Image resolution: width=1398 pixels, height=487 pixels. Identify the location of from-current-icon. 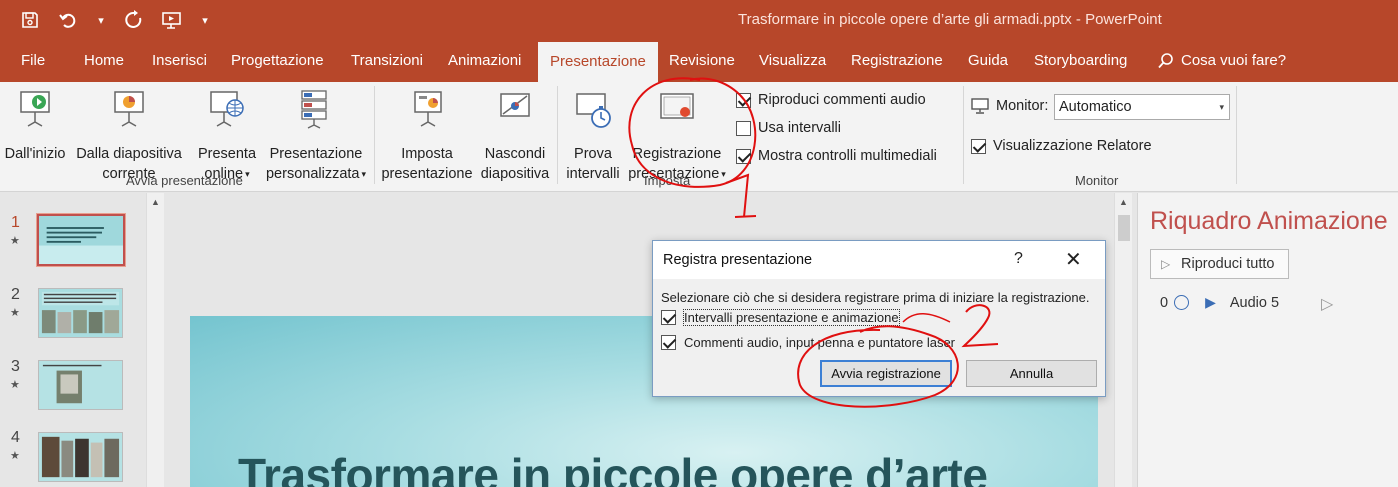
(129, 109).